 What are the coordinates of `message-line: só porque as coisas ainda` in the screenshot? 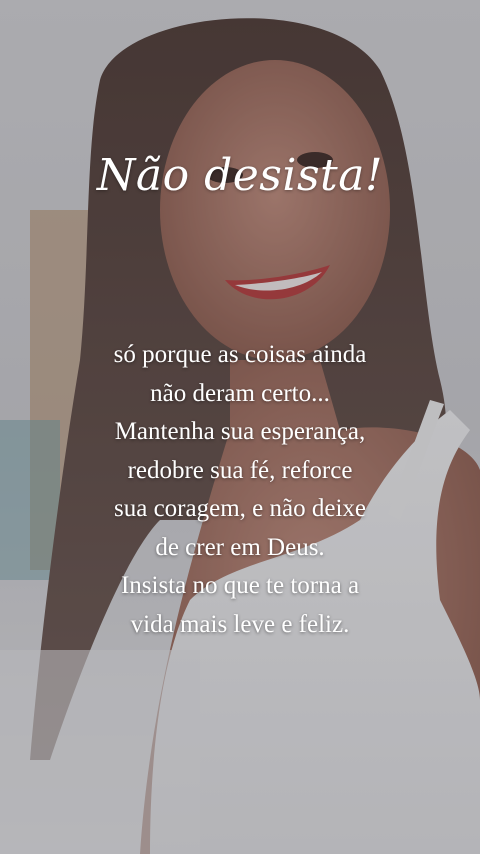 It's located at (240, 354).